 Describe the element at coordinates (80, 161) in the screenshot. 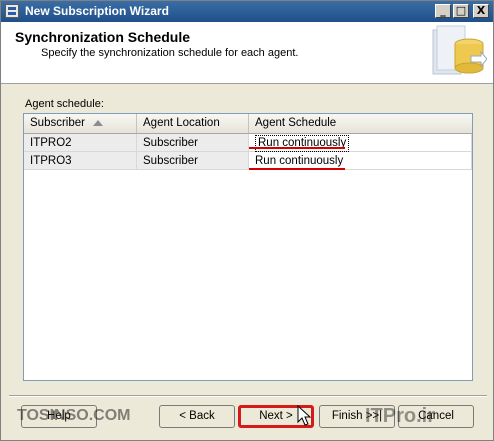

I see `cell-subscriber: ITPRO3` at that location.